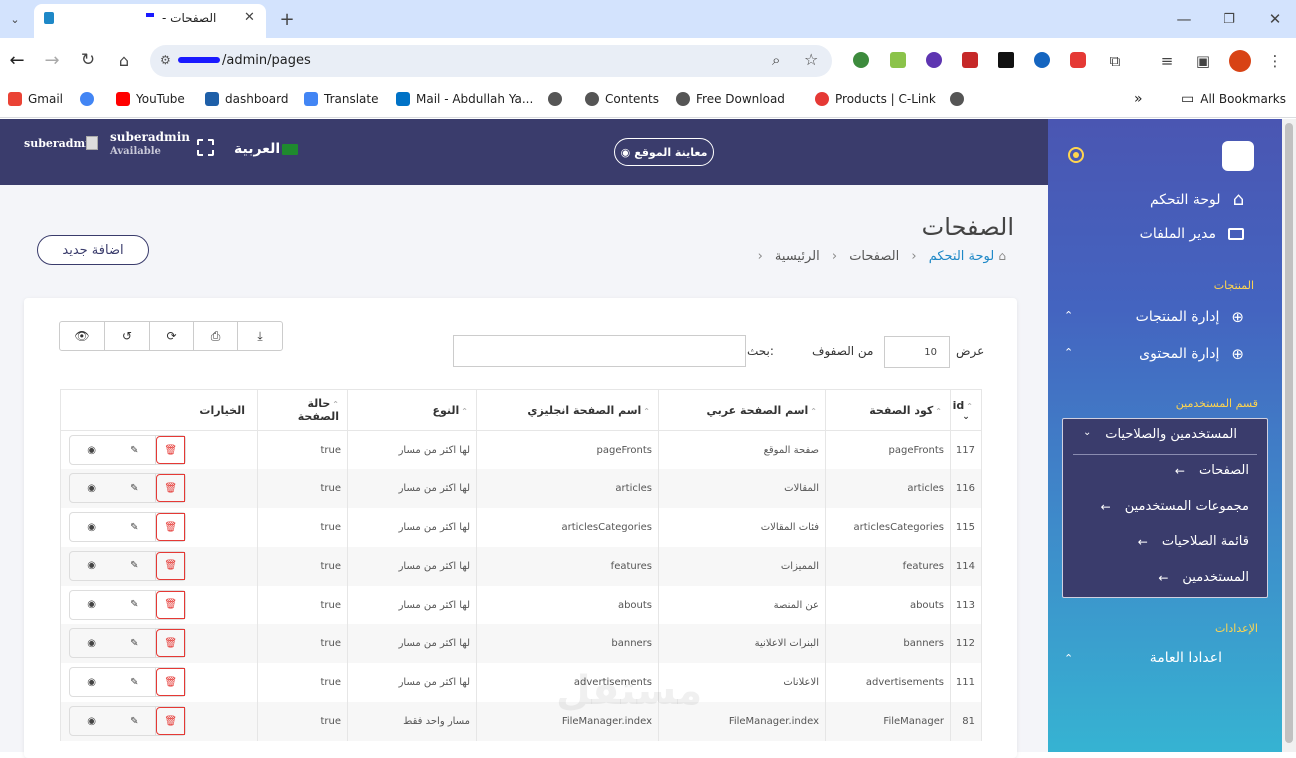 The height and width of the screenshot is (758, 1296). Describe the element at coordinates (1191, 354) in the screenshot. I see `sidebar-item-manage-content: ⊕ إدارة المحتوى` at that location.